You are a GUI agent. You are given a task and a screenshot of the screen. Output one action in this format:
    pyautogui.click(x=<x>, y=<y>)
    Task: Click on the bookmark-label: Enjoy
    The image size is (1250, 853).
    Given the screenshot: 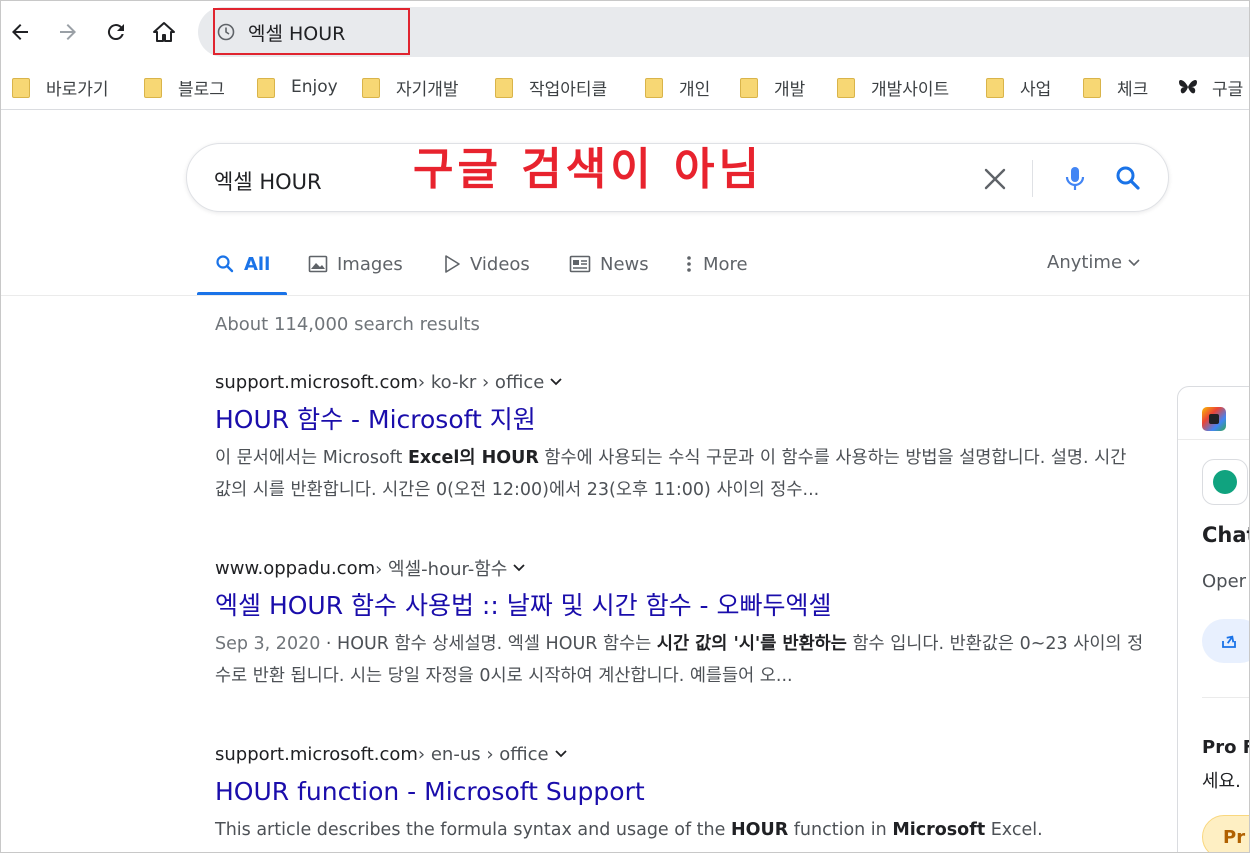 What is the action you would take?
    pyautogui.click(x=314, y=87)
    